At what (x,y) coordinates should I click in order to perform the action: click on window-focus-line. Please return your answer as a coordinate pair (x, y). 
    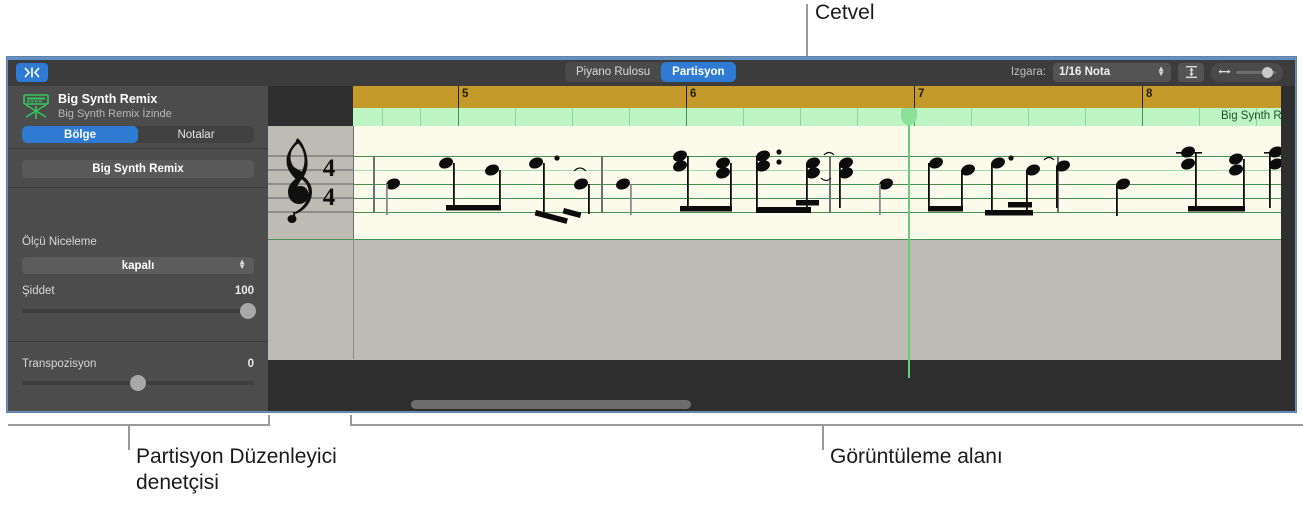
    Looking at the image, I should click on (651, 59).